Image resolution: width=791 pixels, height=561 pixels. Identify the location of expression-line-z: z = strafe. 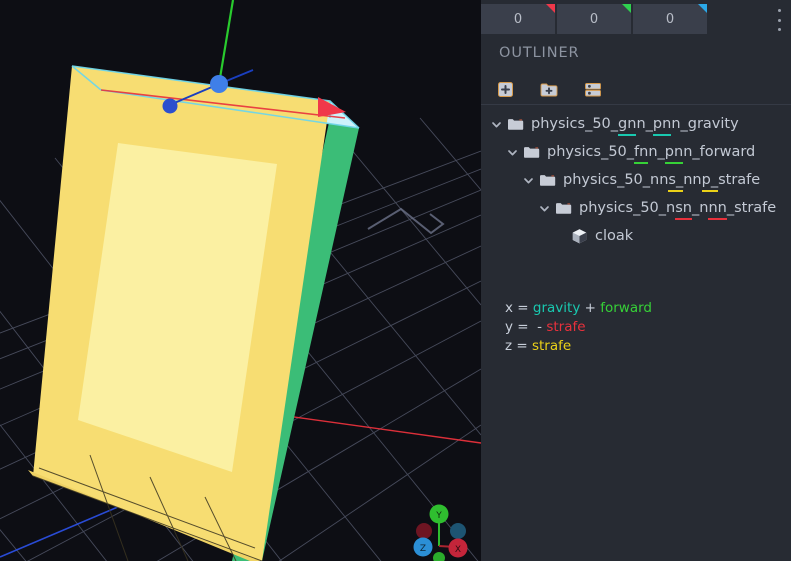
(578, 346).